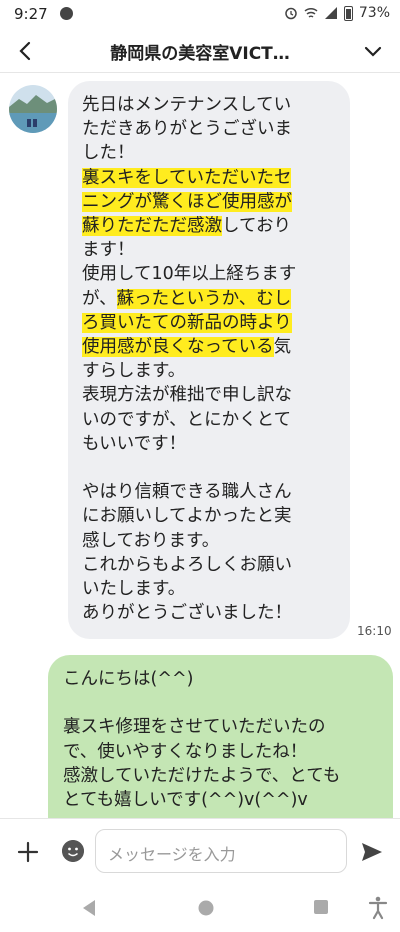 This screenshot has height=932, width=400. I want to click on system-nav-bar, so click(200, 908).